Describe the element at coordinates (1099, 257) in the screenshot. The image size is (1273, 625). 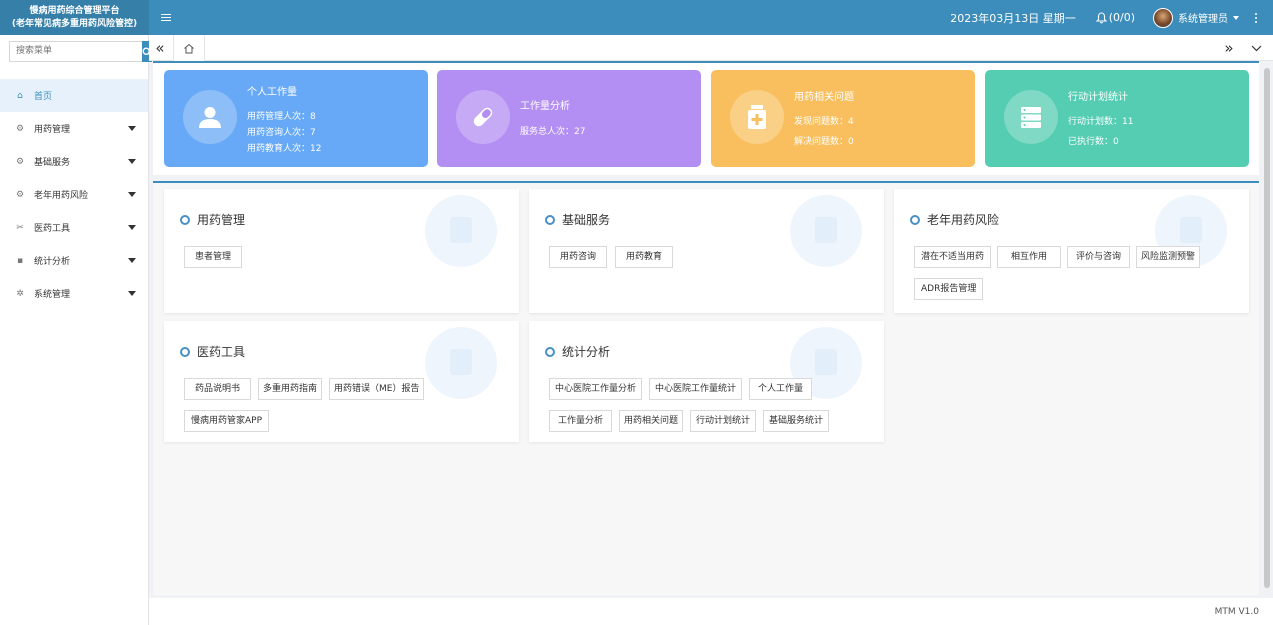
I see `evaluation-consultation-button: 评价与咨询` at that location.